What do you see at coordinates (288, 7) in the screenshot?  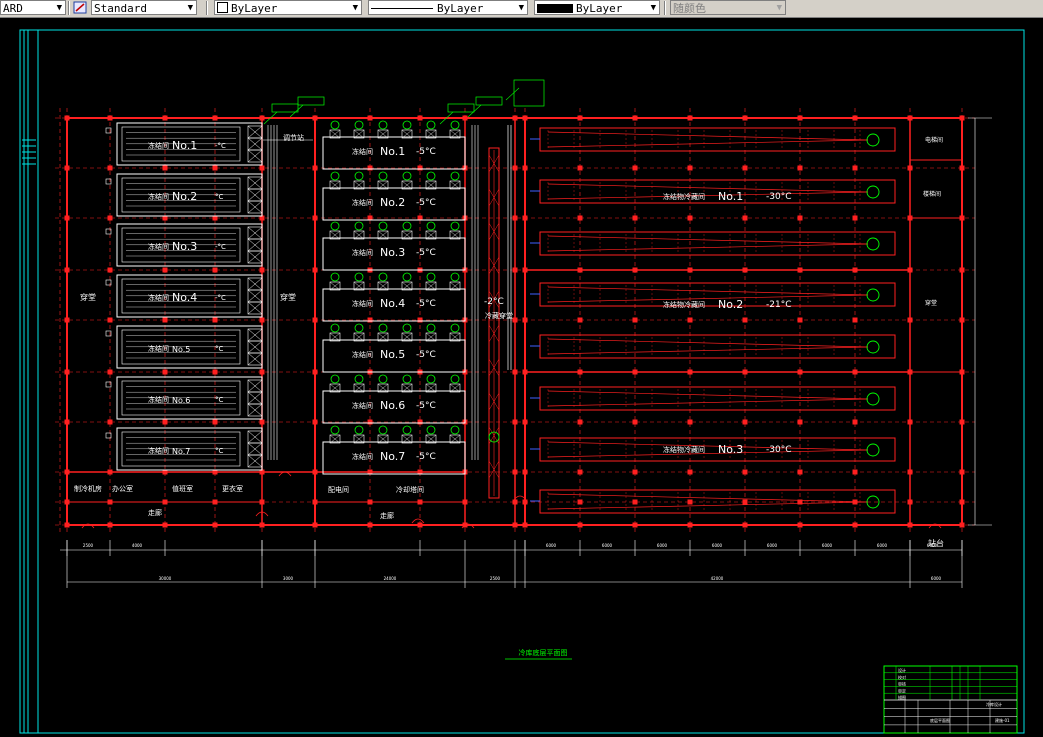 I see `color-select: ByLayer ▼` at bounding box center [288, 7].